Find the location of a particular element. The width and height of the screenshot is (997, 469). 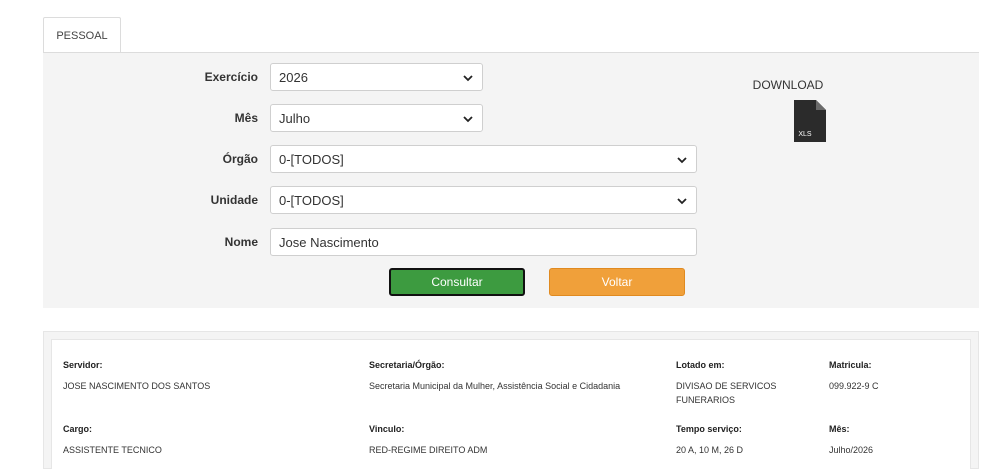

mes-label: Mês is located at coordinates (246, 118).